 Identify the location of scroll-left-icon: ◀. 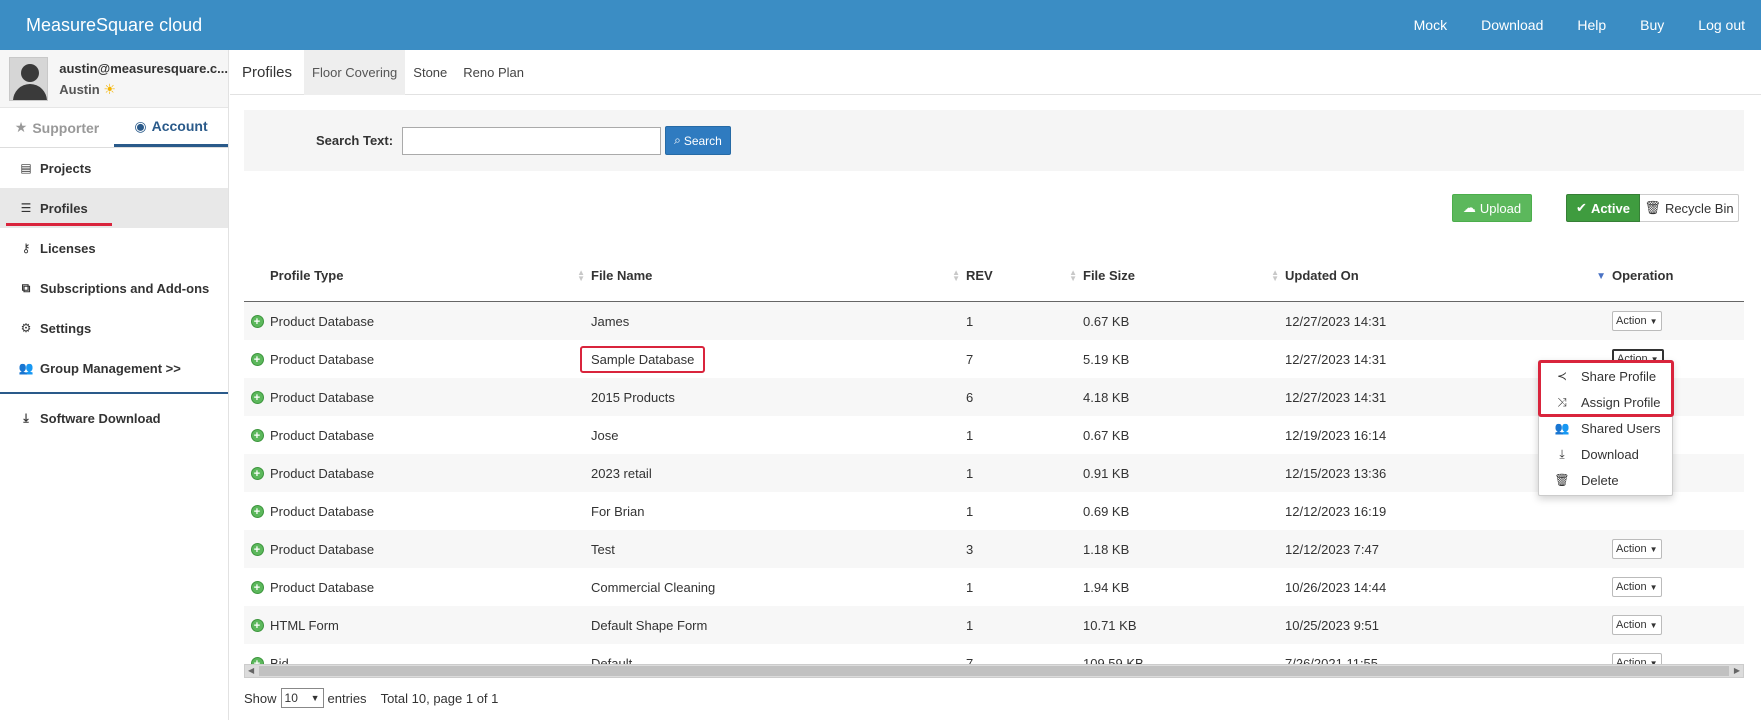
(251, 671).